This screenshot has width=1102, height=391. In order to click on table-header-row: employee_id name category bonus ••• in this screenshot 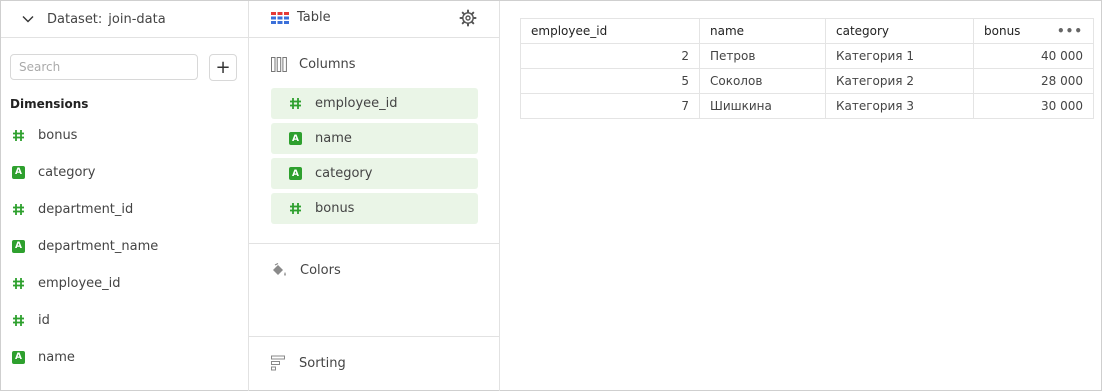, I will do `click(807, 31)`.